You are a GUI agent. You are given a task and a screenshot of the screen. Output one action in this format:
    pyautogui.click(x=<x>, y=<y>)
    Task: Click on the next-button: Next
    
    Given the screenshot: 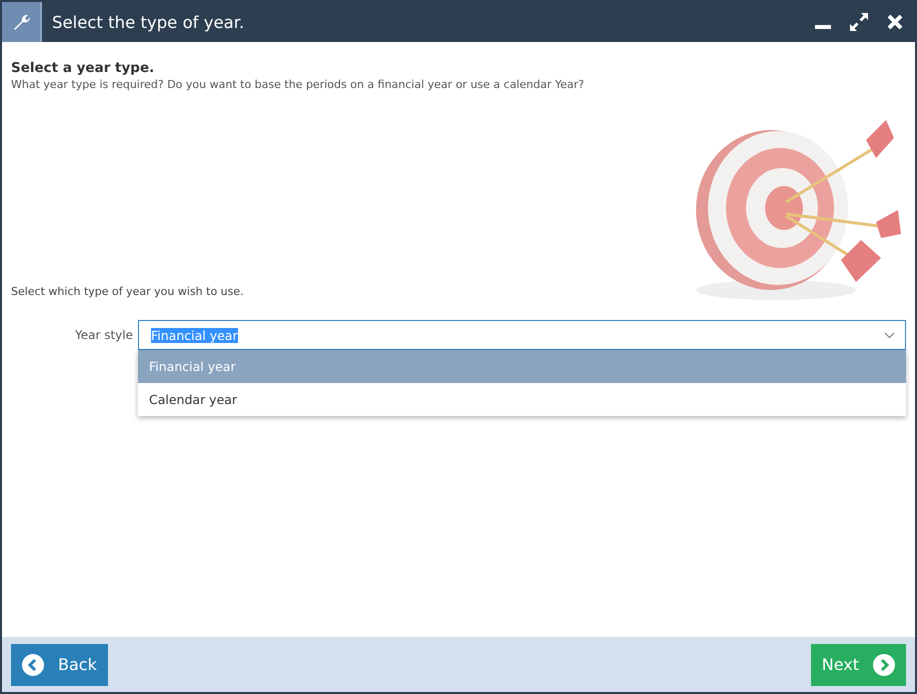 What is the action you would take?
    pyautogui.click(x=858, y=665)
    